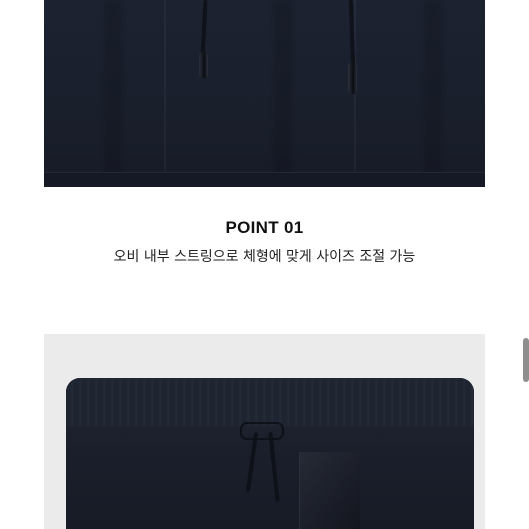 Image resolution: width=529 pixels, height=529 pixels. I want to click on left-drawstring, so click(204, 29).